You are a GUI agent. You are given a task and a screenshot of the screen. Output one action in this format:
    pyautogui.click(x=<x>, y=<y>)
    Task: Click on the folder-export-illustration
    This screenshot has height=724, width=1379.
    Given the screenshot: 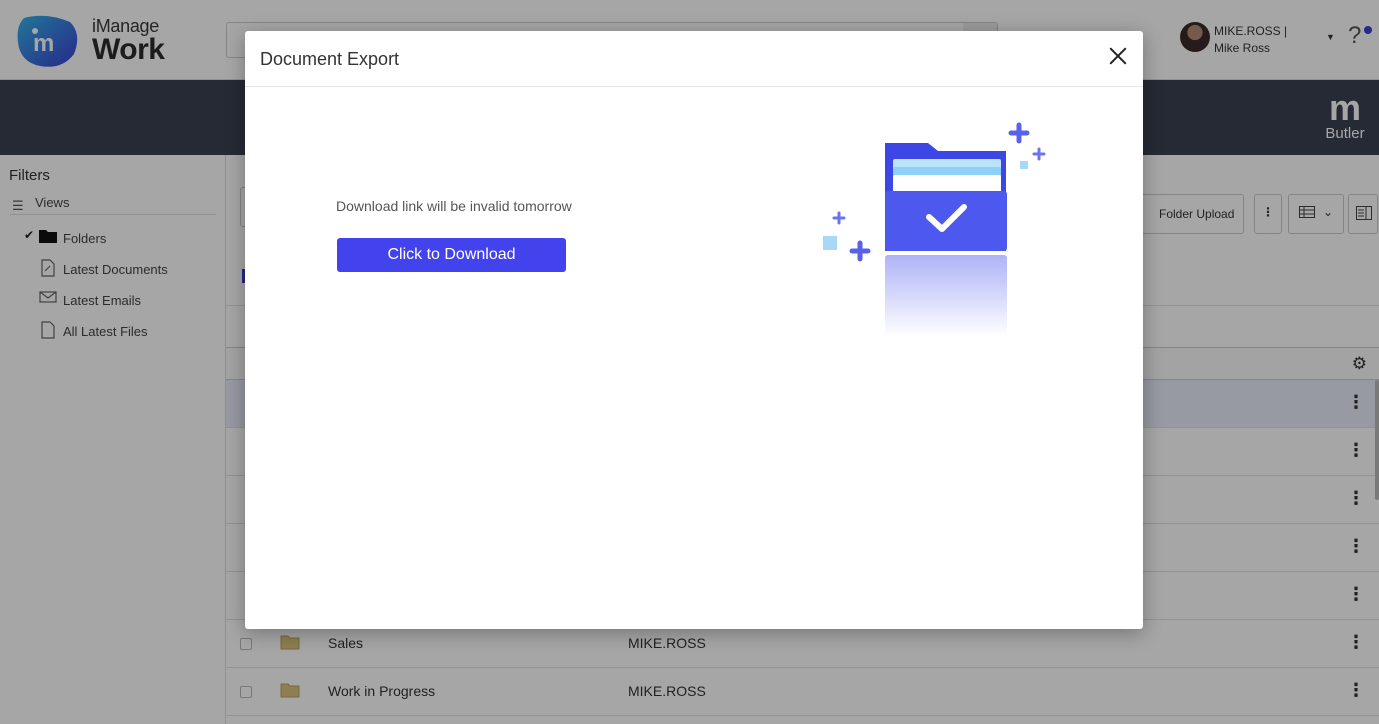 What is the action you would take?
    pyautogui.click(x=934, y=229)
    